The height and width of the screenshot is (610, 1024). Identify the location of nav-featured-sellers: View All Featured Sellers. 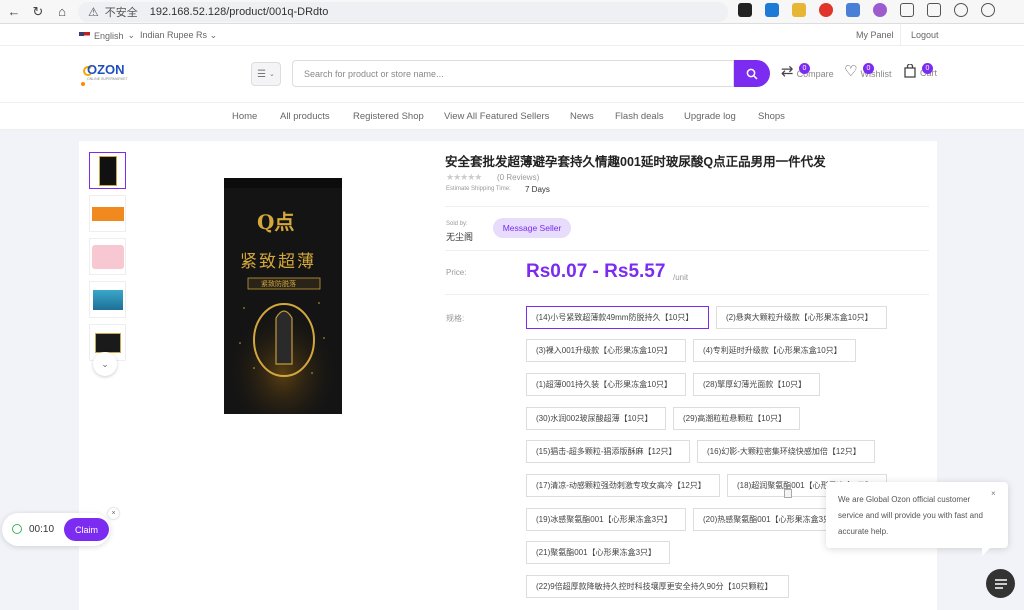
(496, 116).